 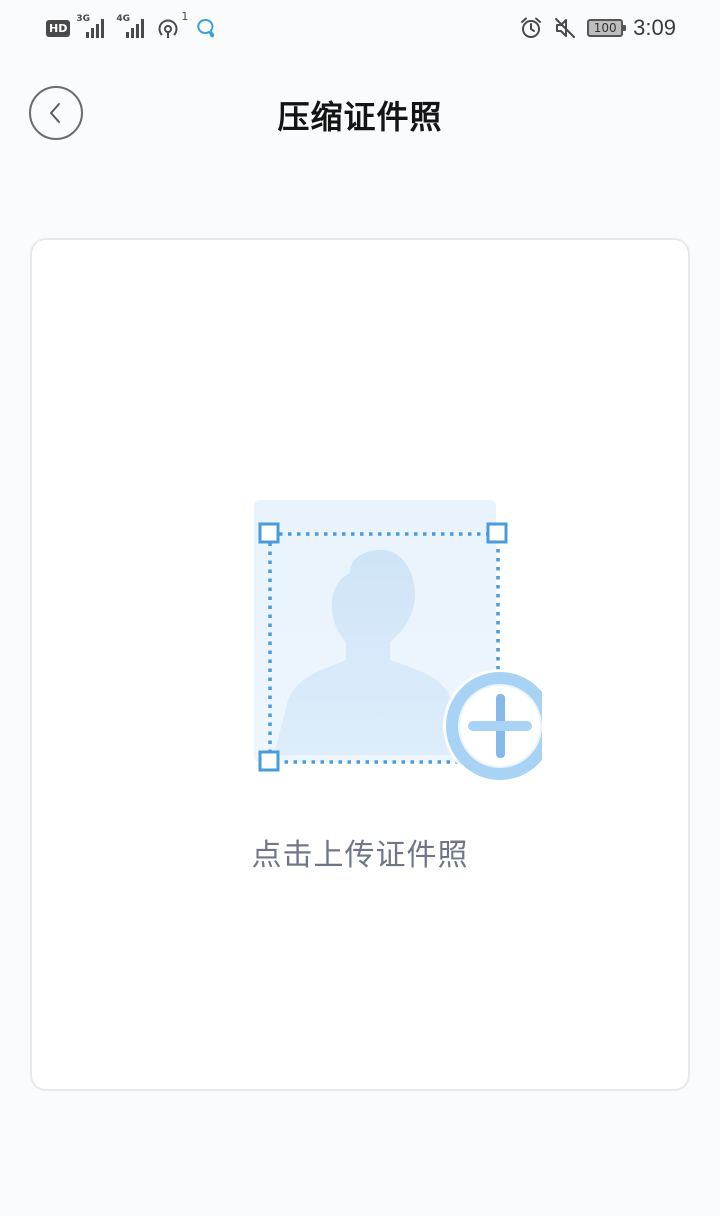 What do you see at coordinates (398, 641) in the screenshot?
I see `id-photo-placeholder-icon` at bounding box center [398, 641].